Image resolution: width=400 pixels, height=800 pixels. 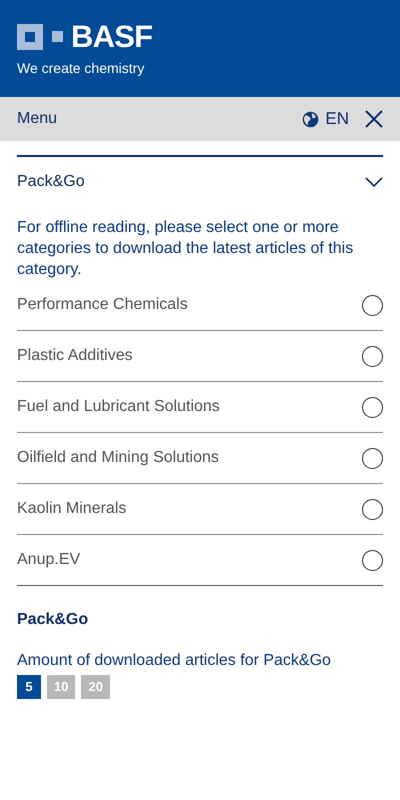 I want to click on globe-icon, so click(x=311, y=119).